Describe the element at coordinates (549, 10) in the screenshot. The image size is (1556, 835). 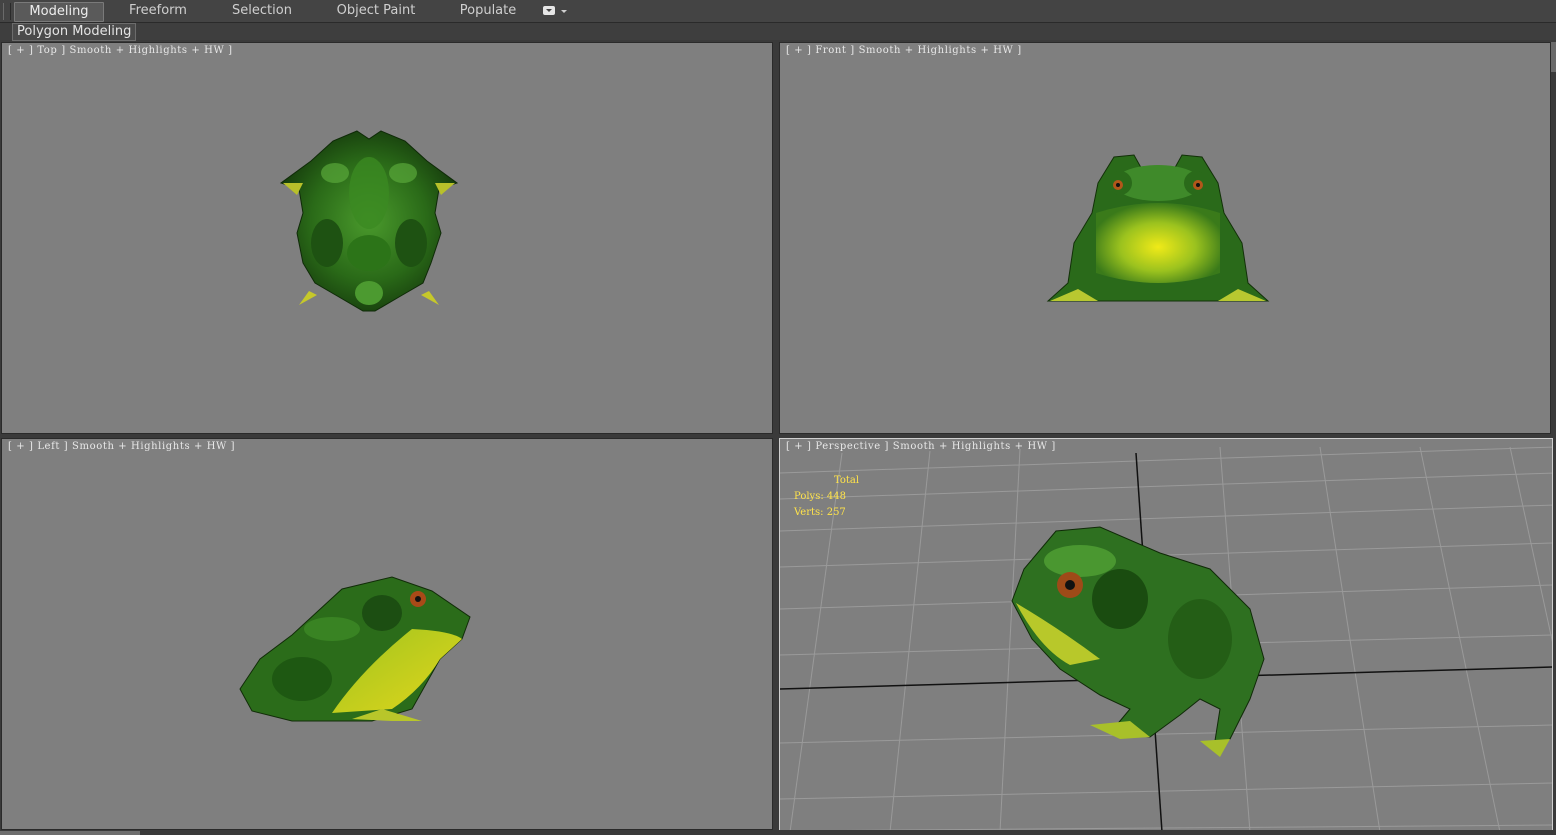
I see `ribbon-options-box-icon` at that location.